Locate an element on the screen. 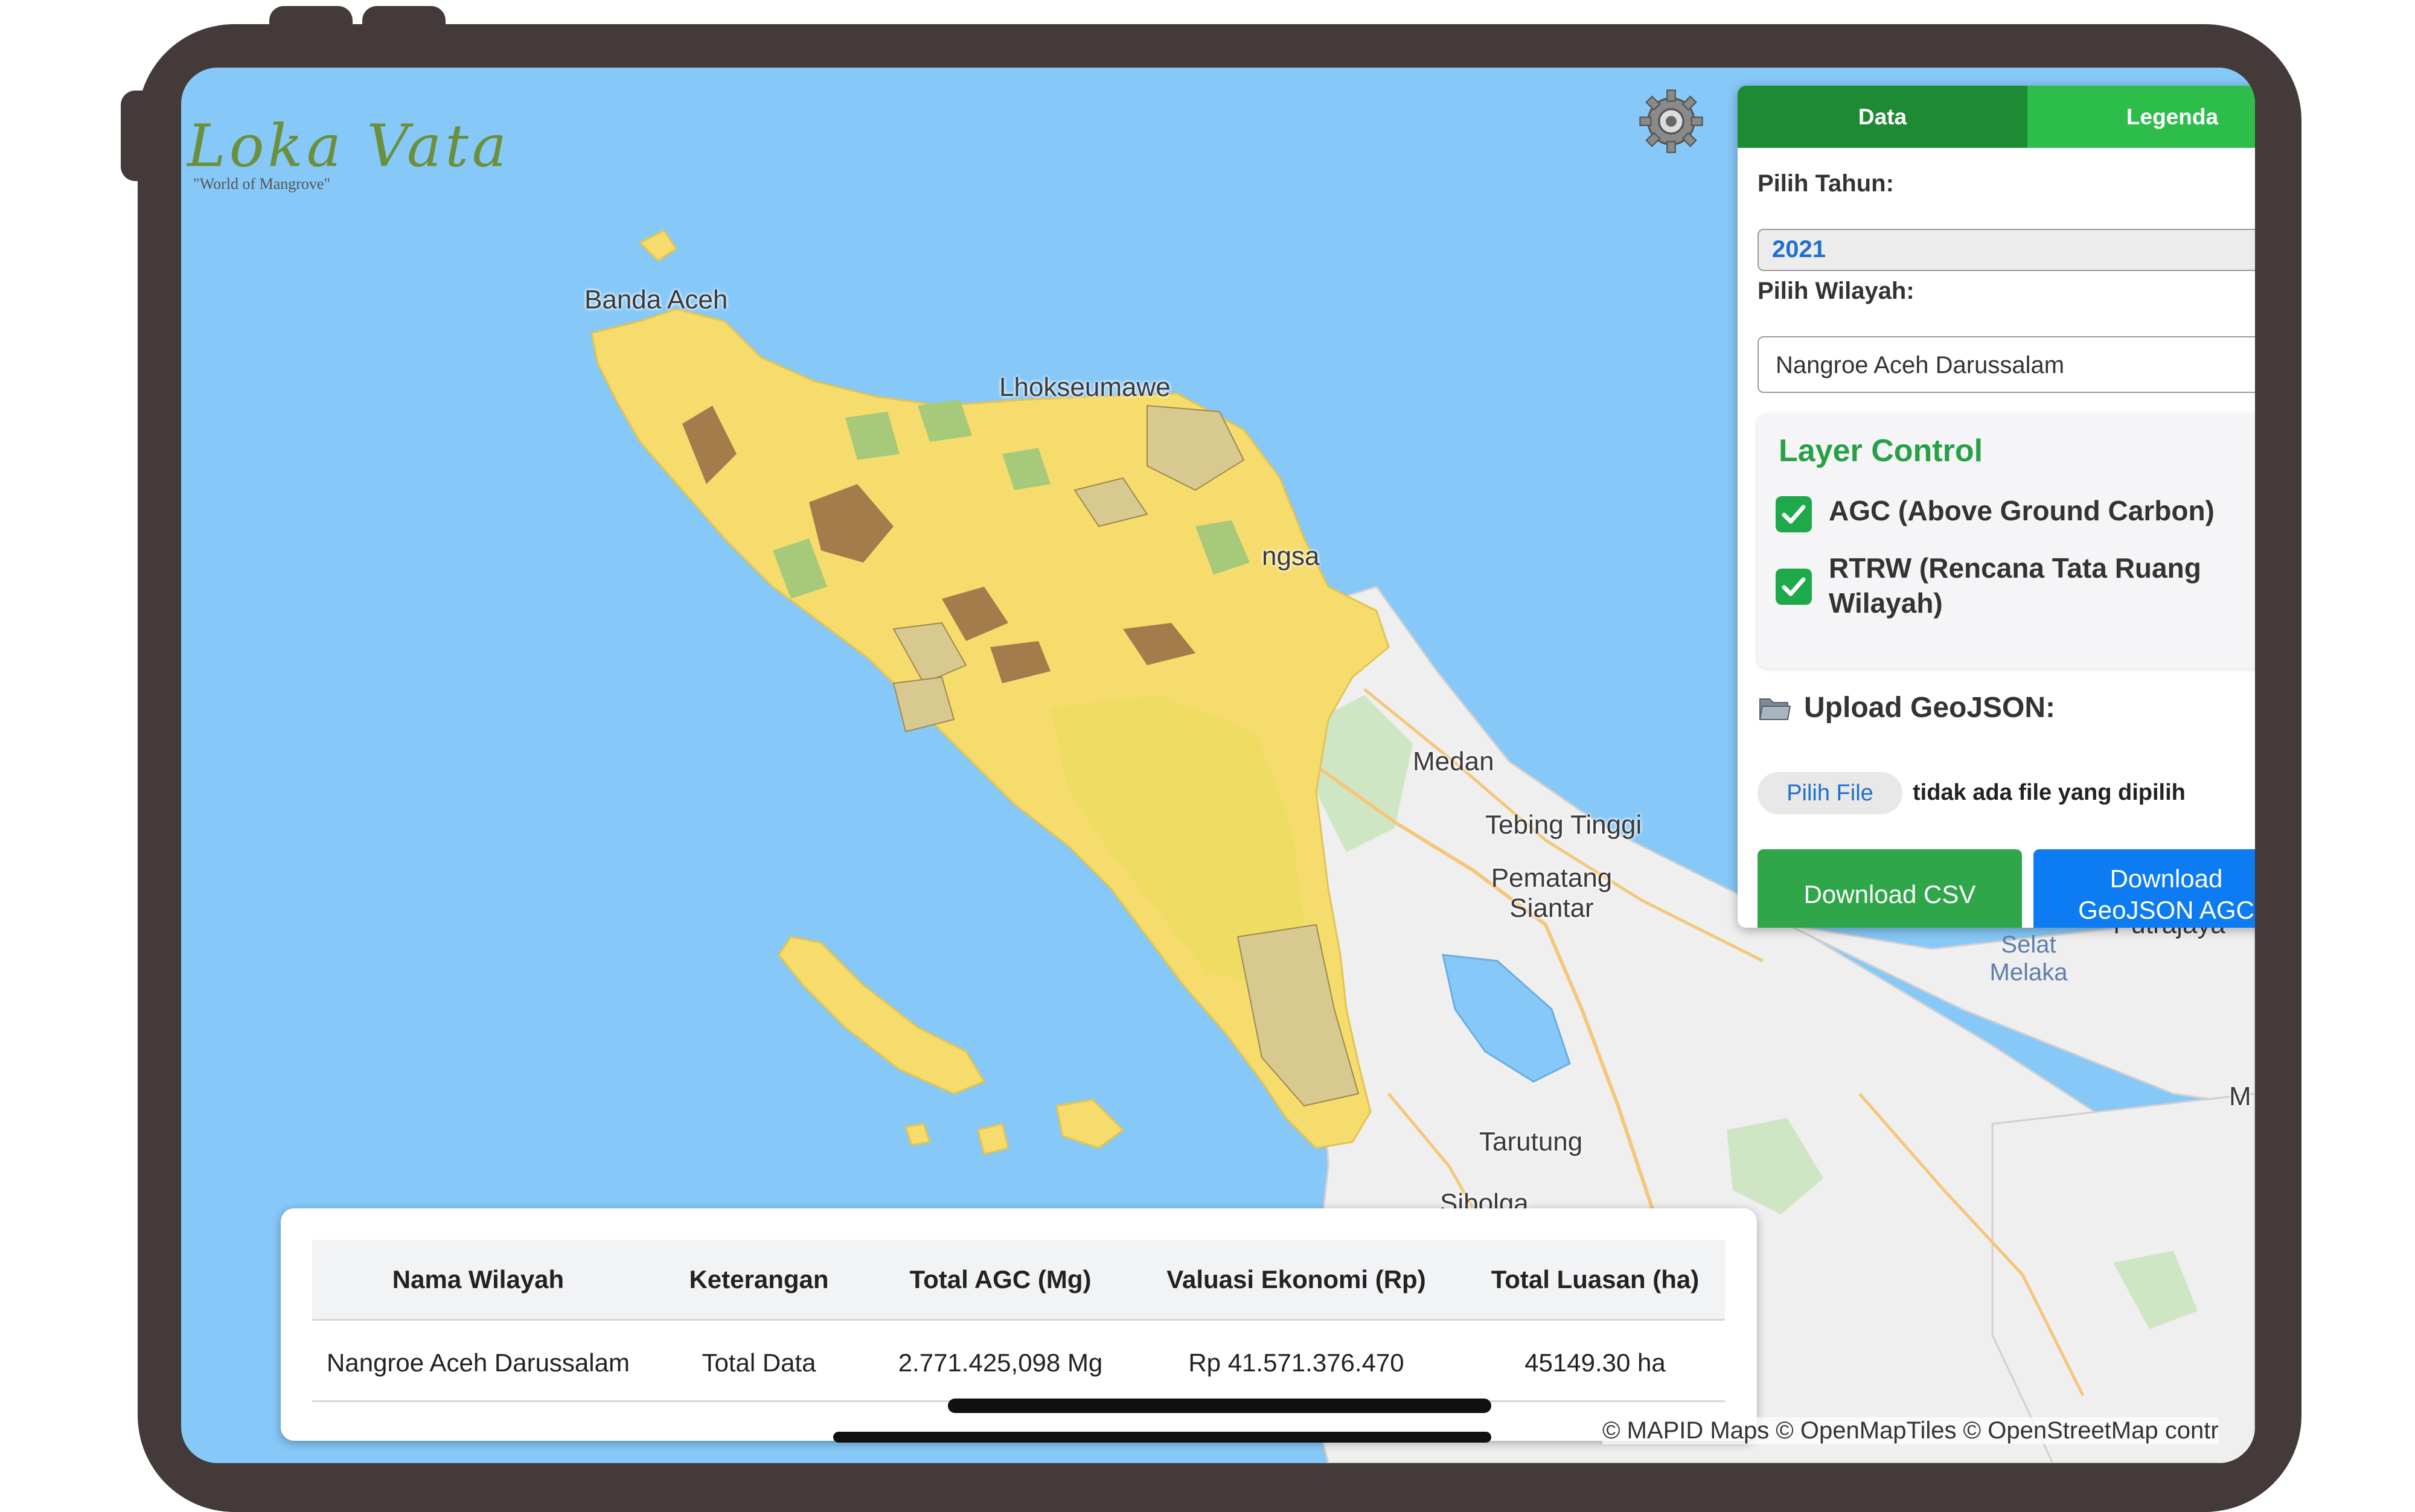 The image size is (2415, 1512). water-label-selat-melaka: Selat Melaka is located at coordinates (2029, 958).